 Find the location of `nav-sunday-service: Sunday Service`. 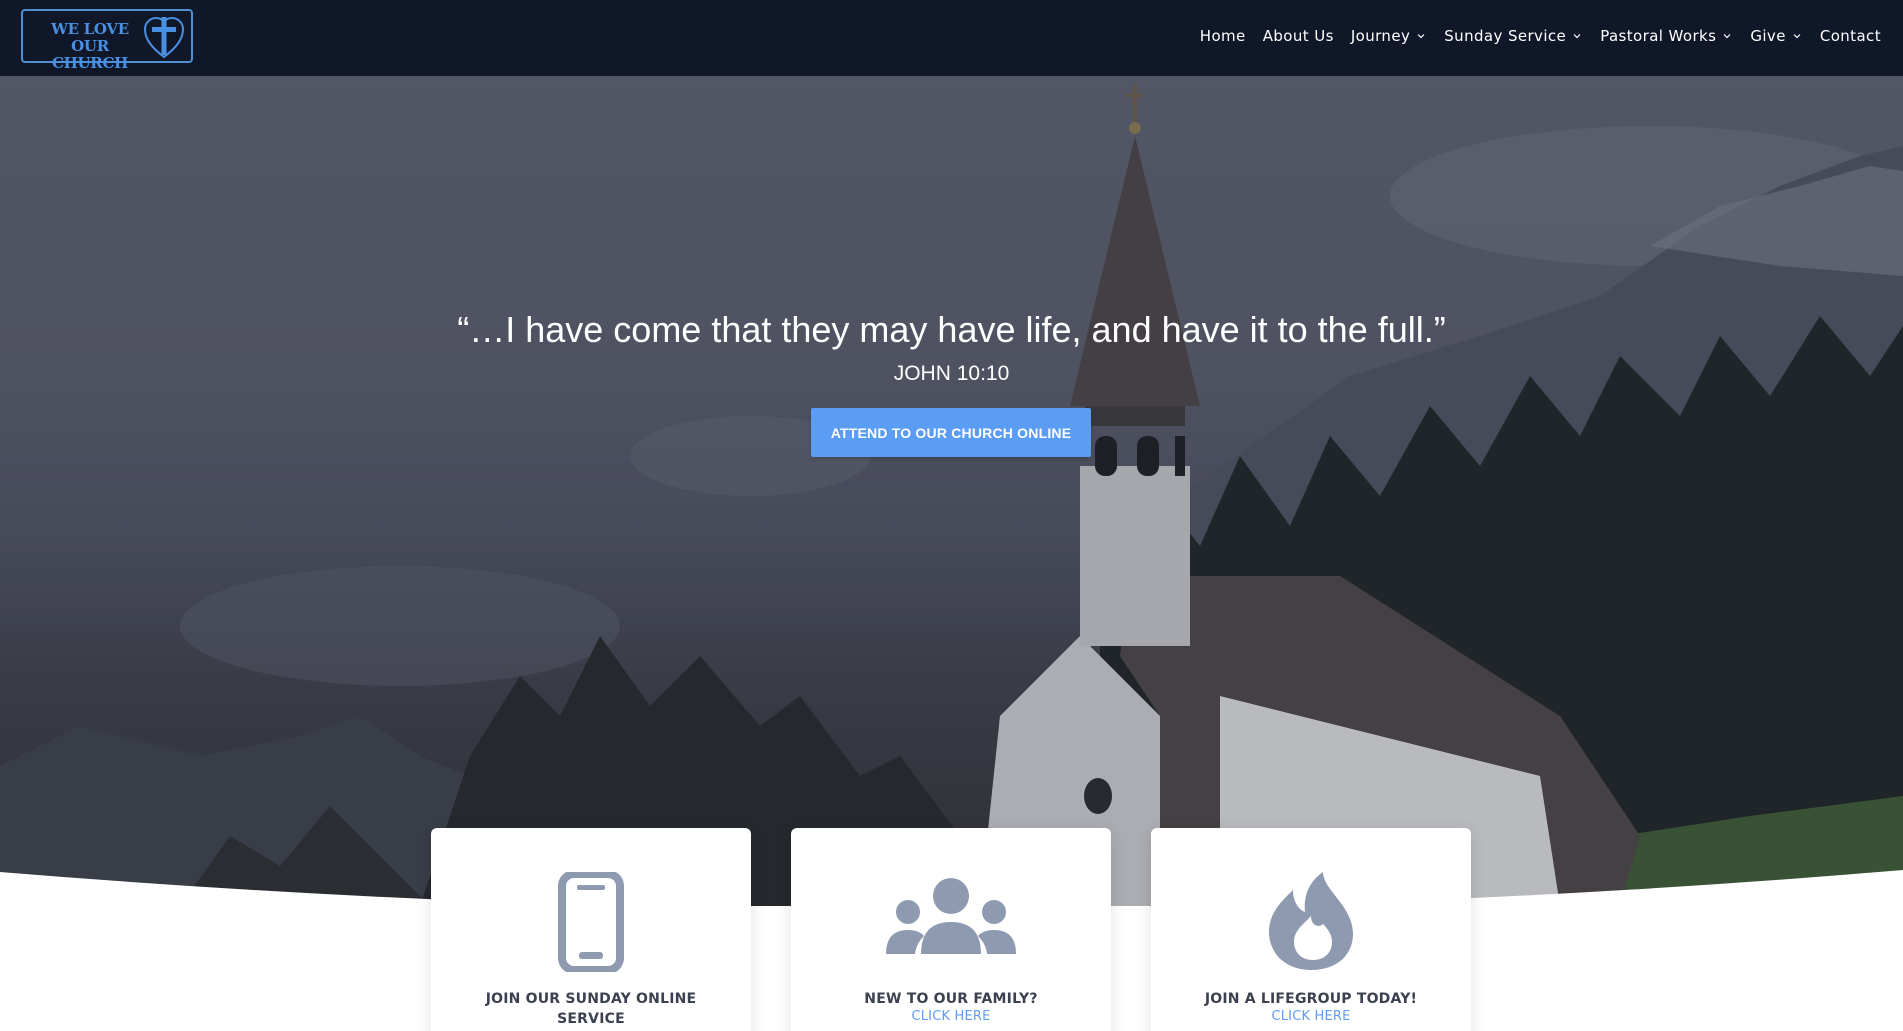

nav-sunday-service: Sunday Service is located at coordinates (1513, 36).